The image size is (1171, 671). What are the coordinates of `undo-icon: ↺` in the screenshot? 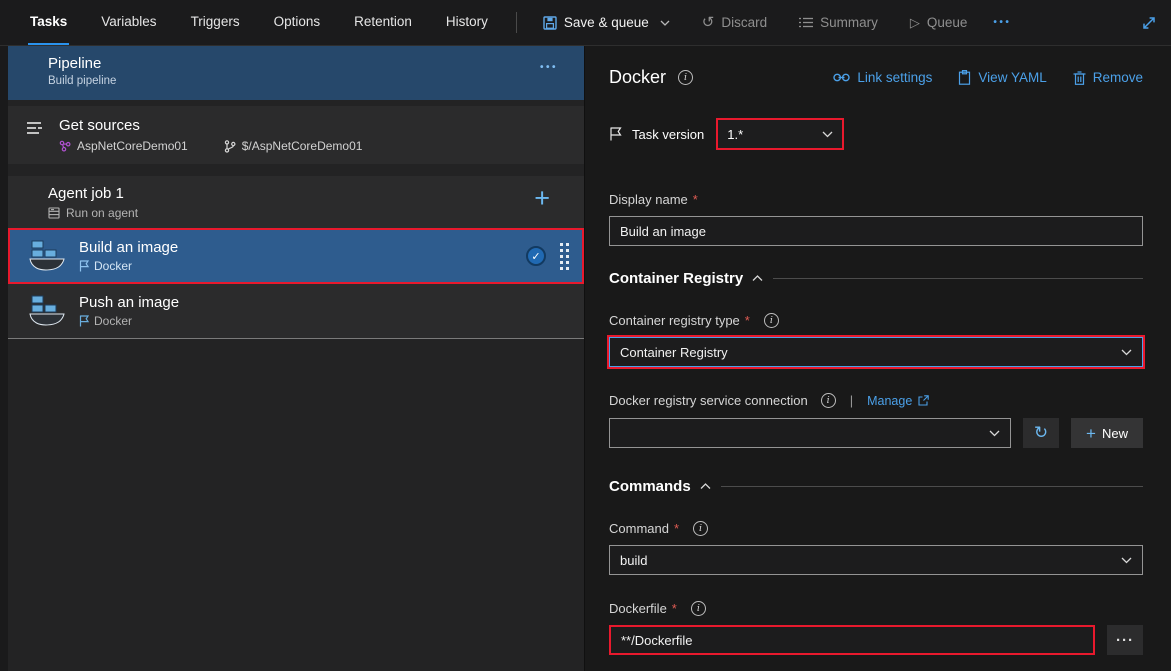 It's located at (708, 22).